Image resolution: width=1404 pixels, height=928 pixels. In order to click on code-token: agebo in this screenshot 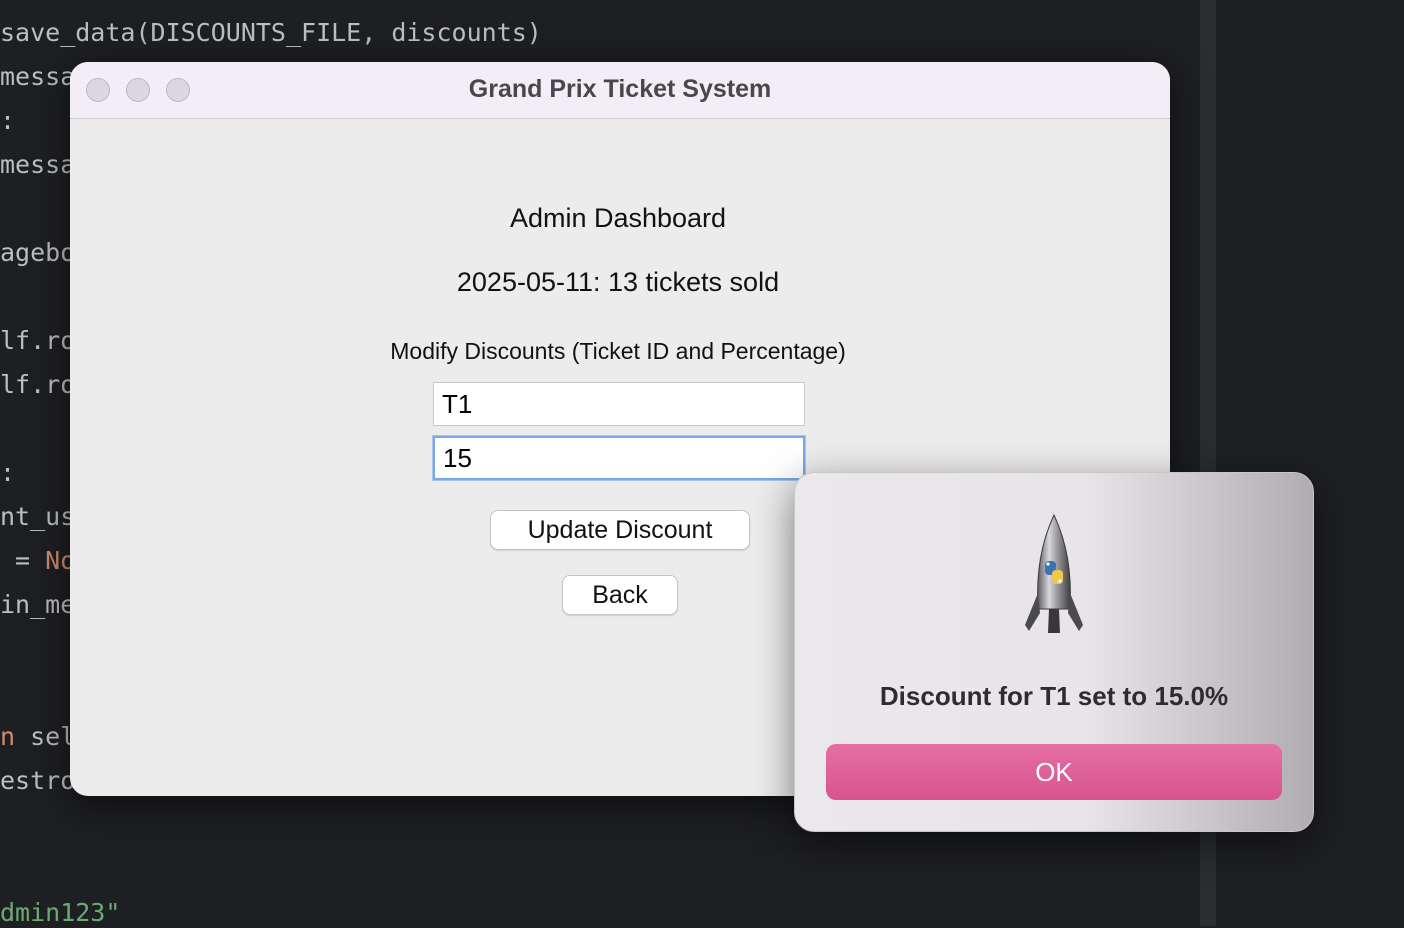, I will do `click(38, 252)`.